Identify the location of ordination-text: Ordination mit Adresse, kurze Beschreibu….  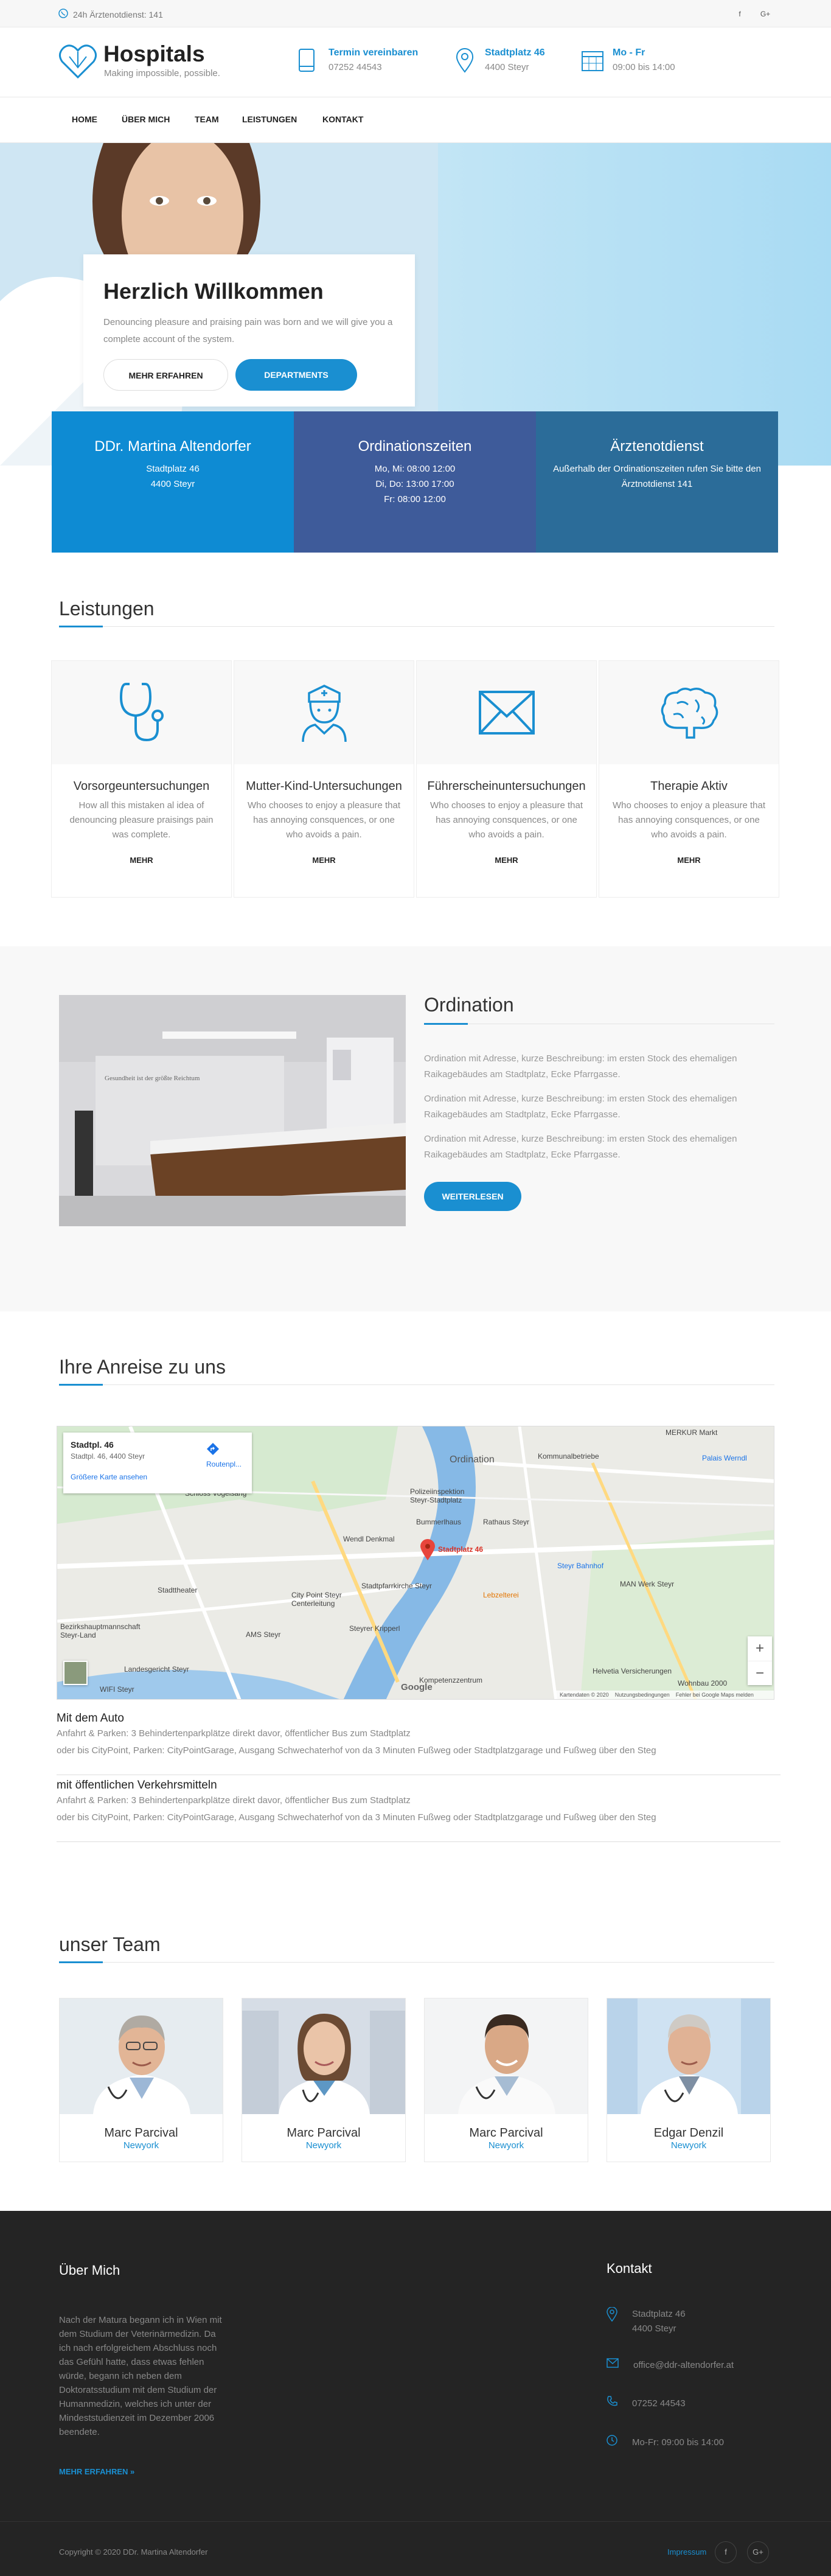
(594, 1107).